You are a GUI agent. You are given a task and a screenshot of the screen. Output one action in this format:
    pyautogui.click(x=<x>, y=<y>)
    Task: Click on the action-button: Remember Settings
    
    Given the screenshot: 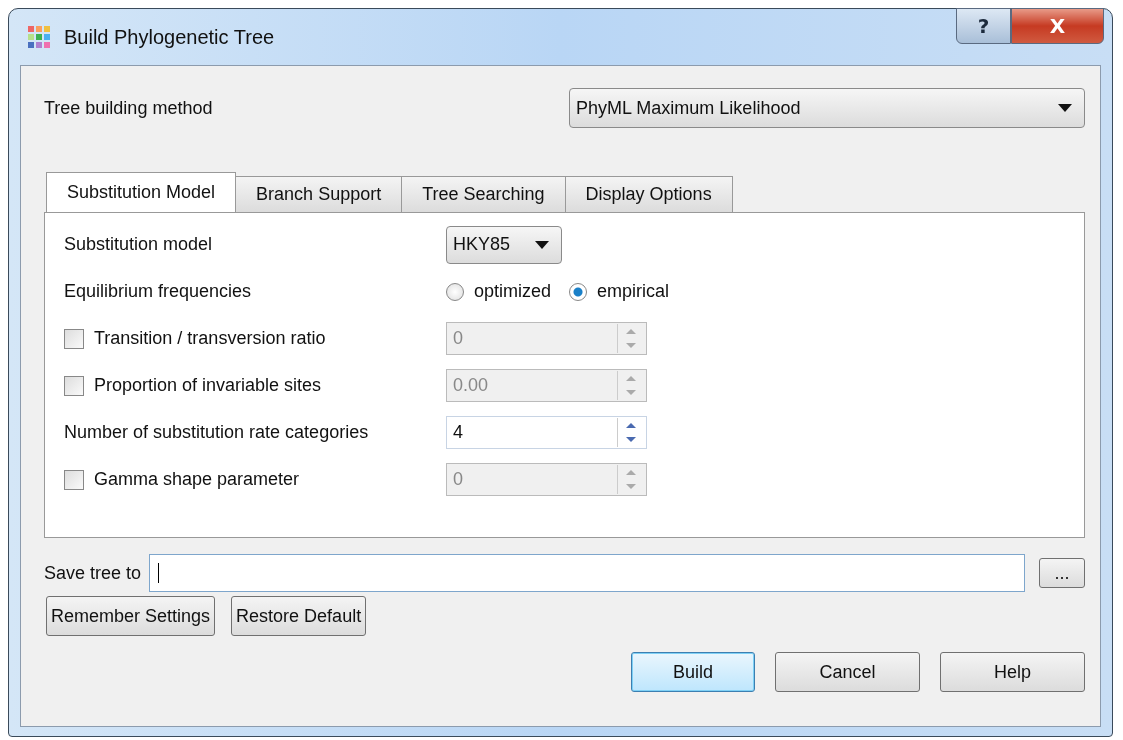 What is the action you would take?
    pyautogui.click(x=131, y=616)
    